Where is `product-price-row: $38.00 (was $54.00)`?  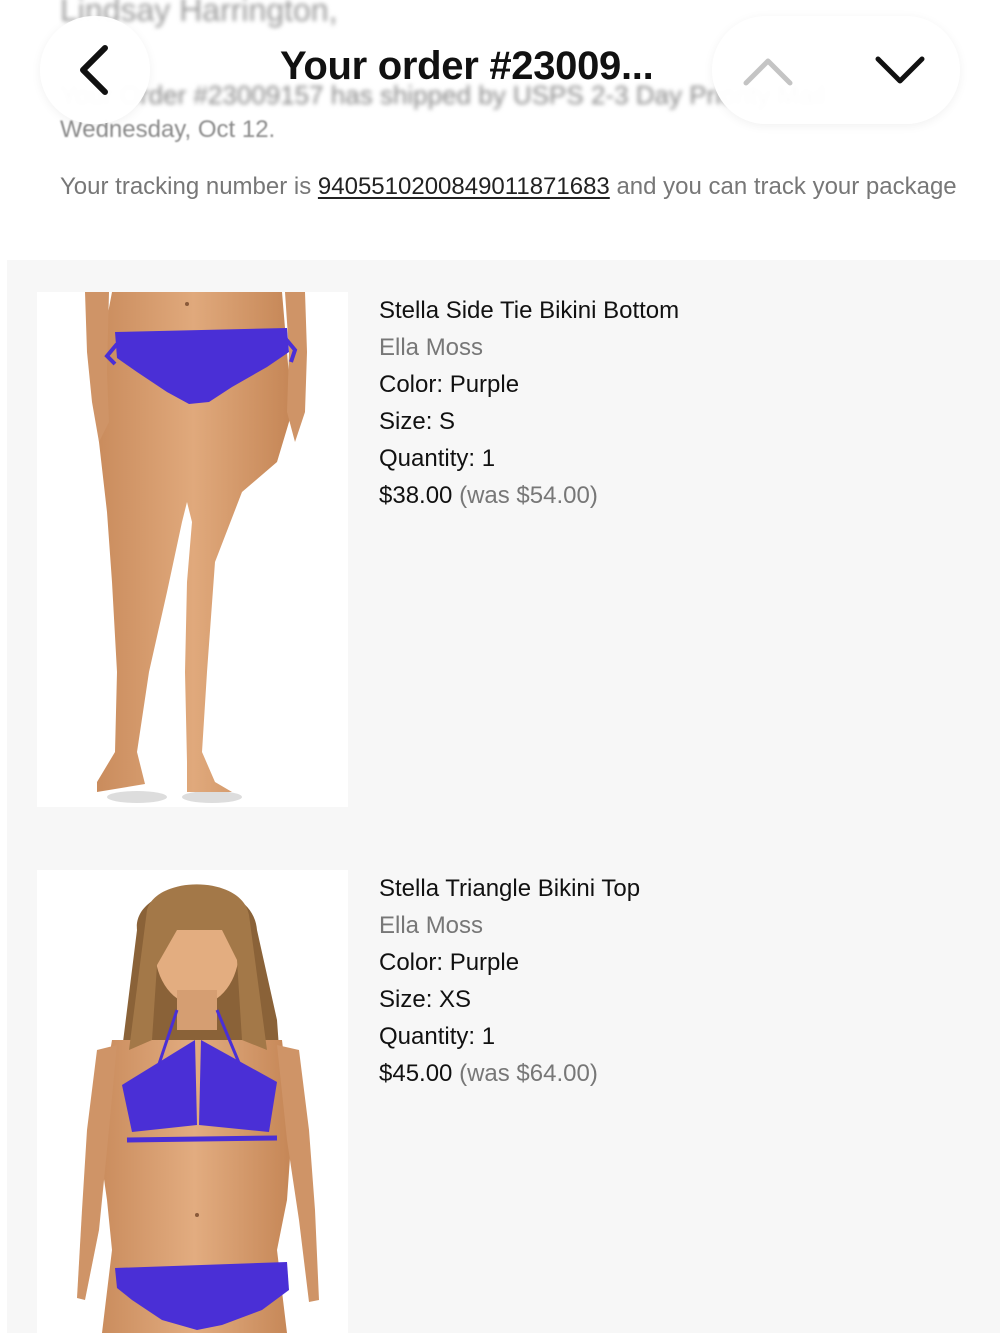
product-price-row: $38.00 (was $54.00) is located at coordinates (529, 495).